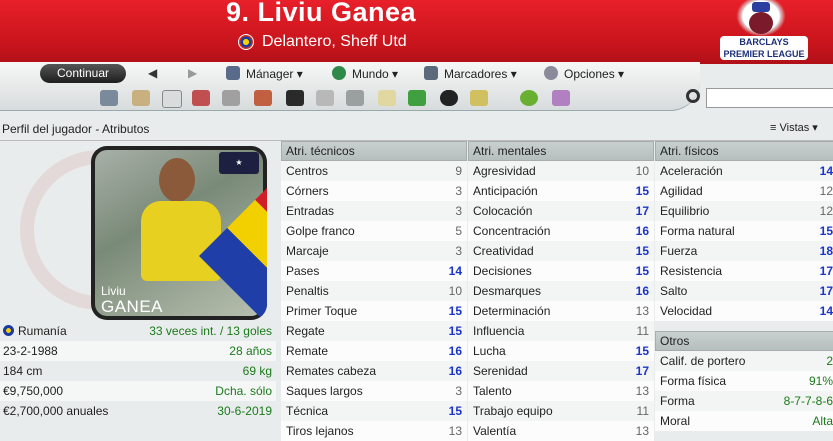 The image size is (833, 441). What do you see at coordinates (492, 391) in the screenshot?
I see `mental-attr-name: Talento` at bounding box center [492, 391].